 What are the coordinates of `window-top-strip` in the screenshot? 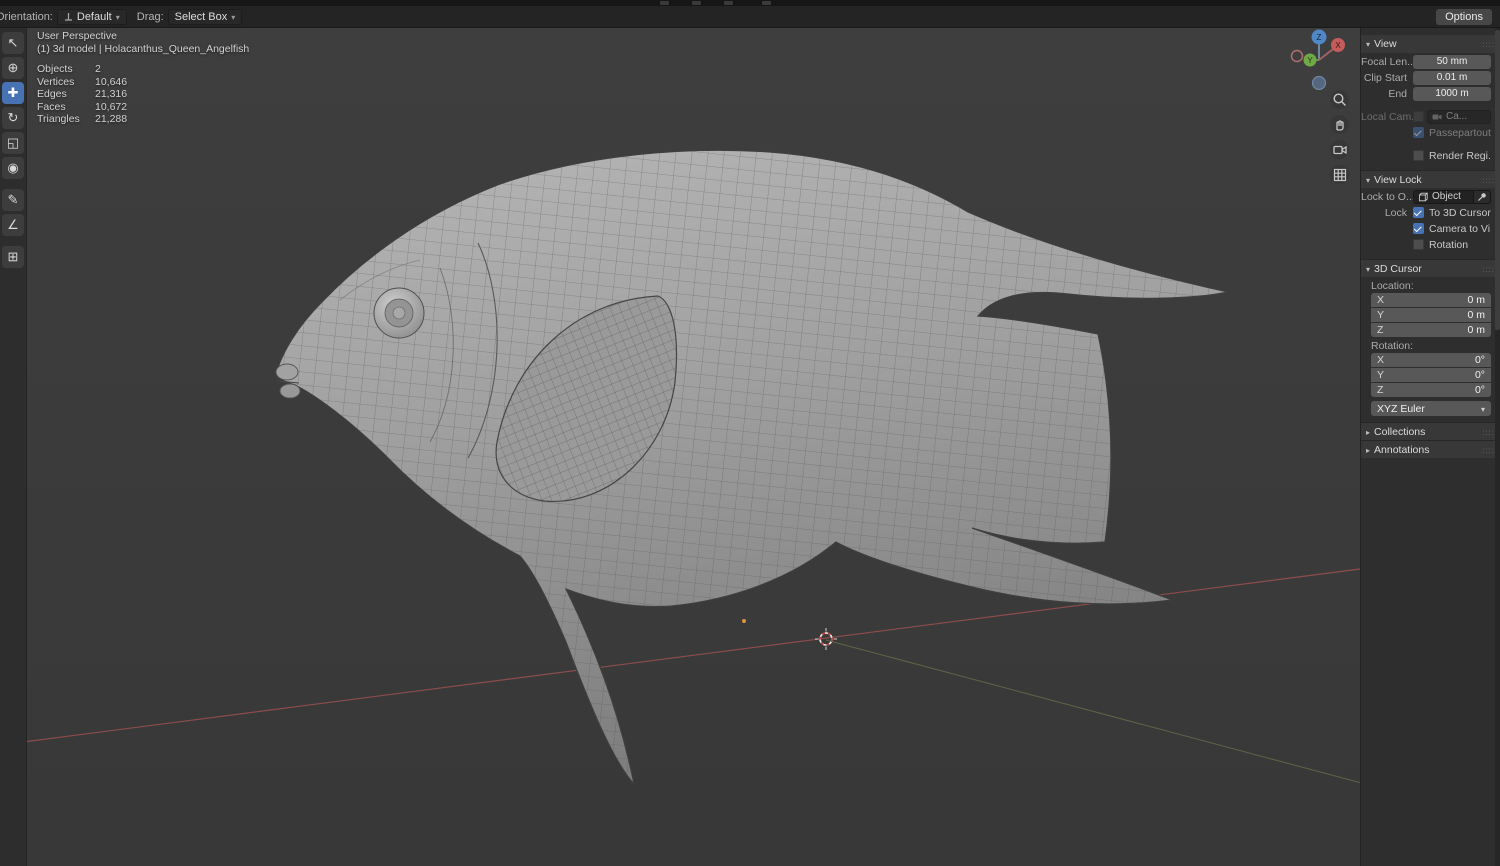 It's located at (750, 3).